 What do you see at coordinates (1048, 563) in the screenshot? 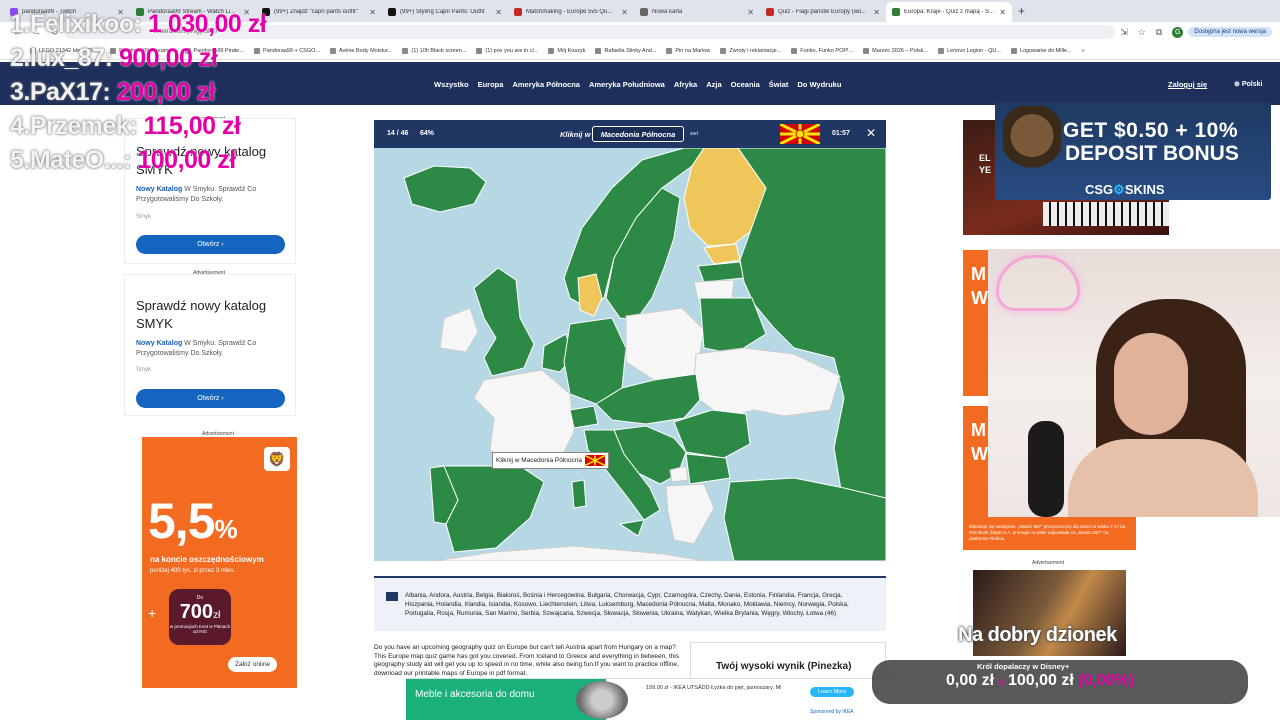
I see `ad-label: Advertisement` at bounding box center [1048, 563].